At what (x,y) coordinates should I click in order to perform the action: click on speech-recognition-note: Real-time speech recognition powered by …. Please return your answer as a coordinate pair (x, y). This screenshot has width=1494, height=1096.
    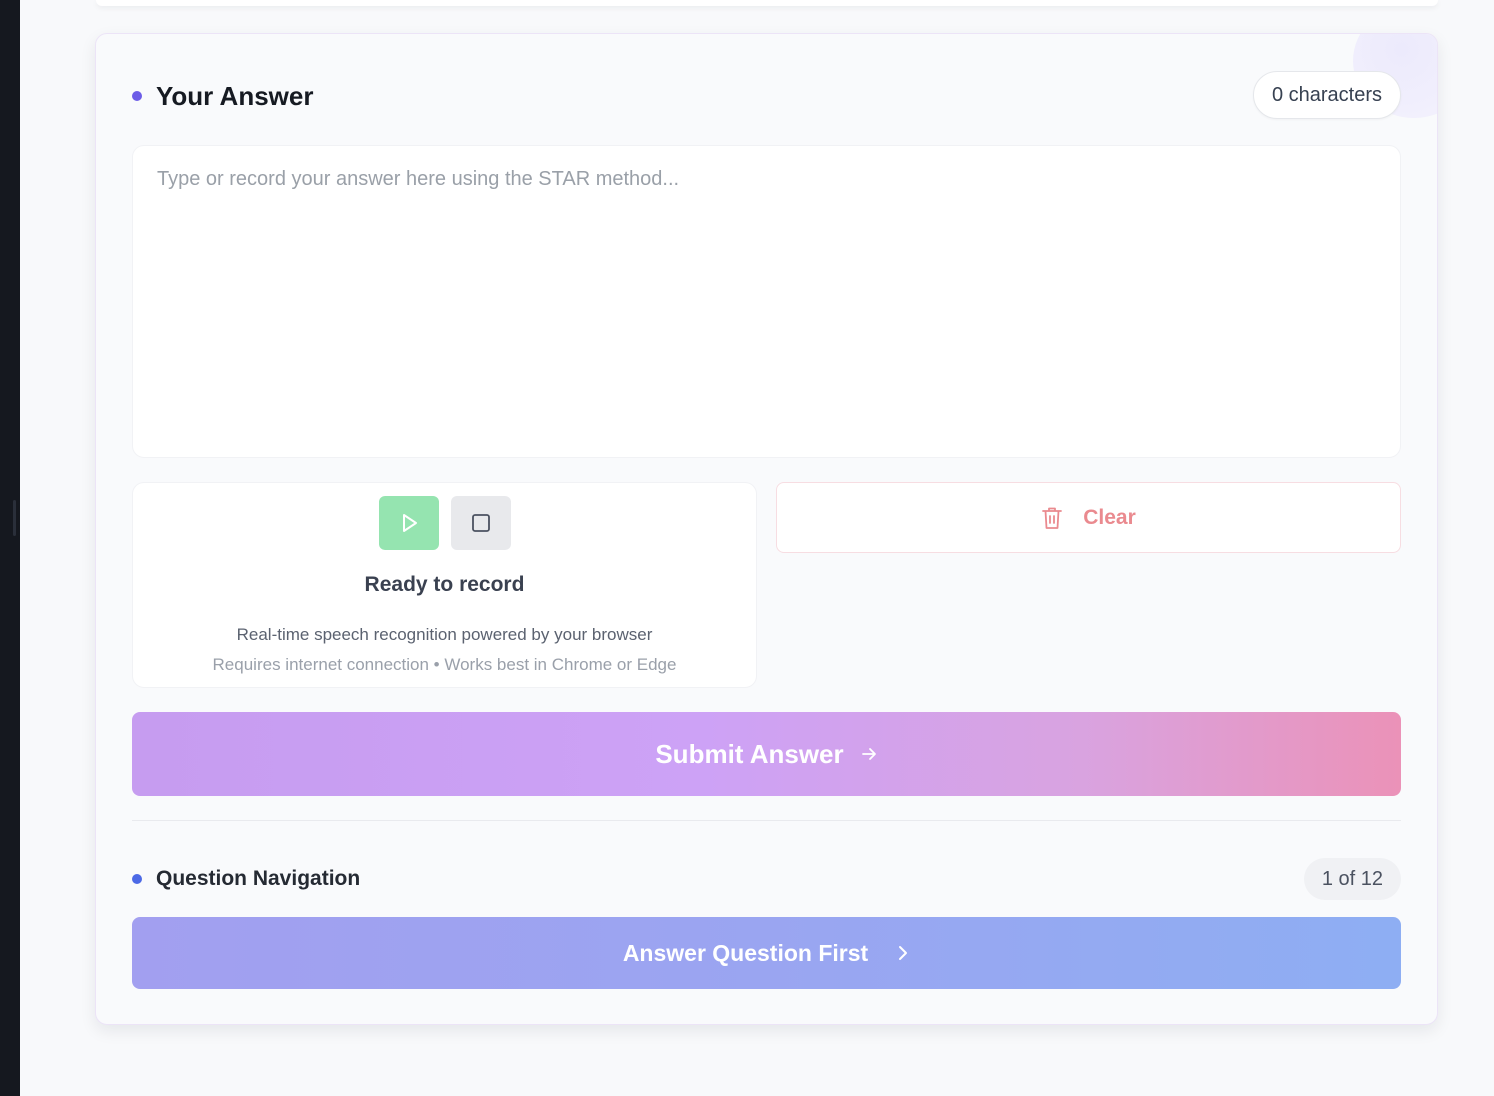
    Looking at the image, I should click on (444, 634).